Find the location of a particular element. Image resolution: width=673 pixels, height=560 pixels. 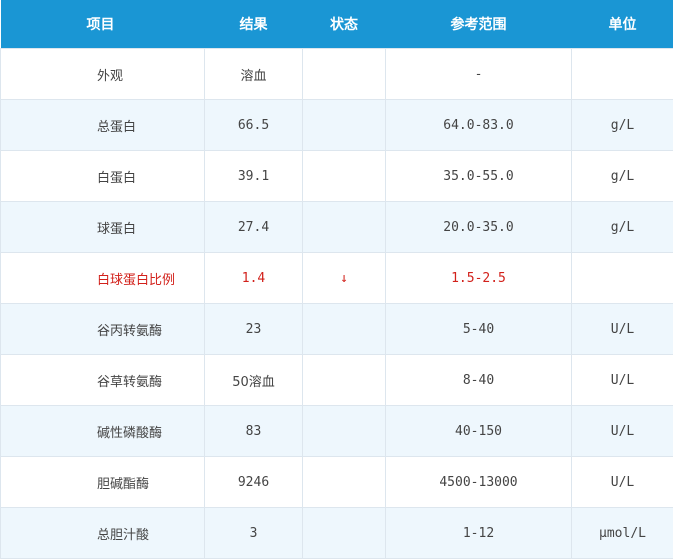

header-result: 结果 is located at coordinates (253, 24).